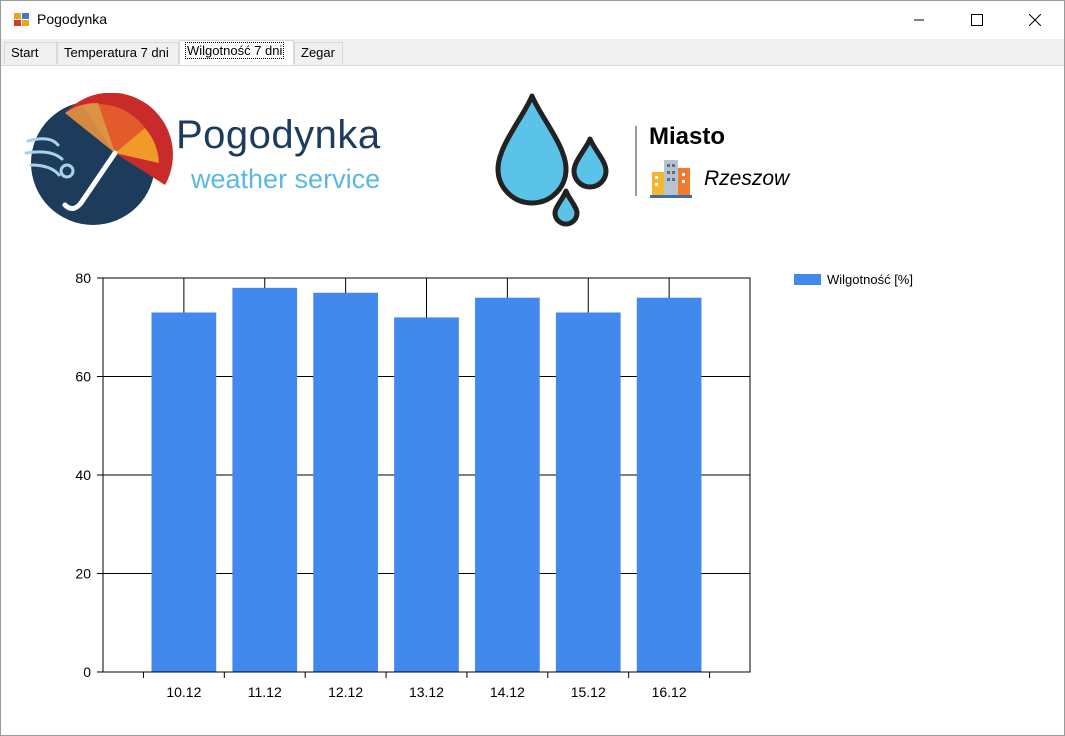  I want to click on y-tick-label: 80, so click(83, 278).